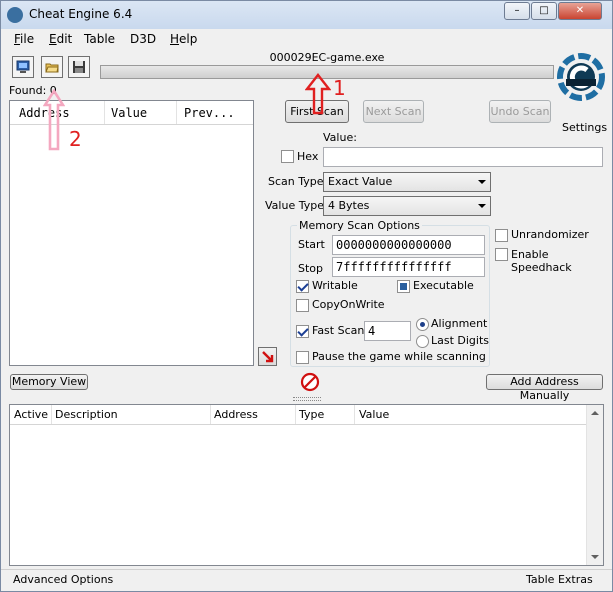 This screenshot has width=613, height=592. Describe the element at coordinates (302, 331) in the screenshot. I see `fast-scan-checkbox` at that location.